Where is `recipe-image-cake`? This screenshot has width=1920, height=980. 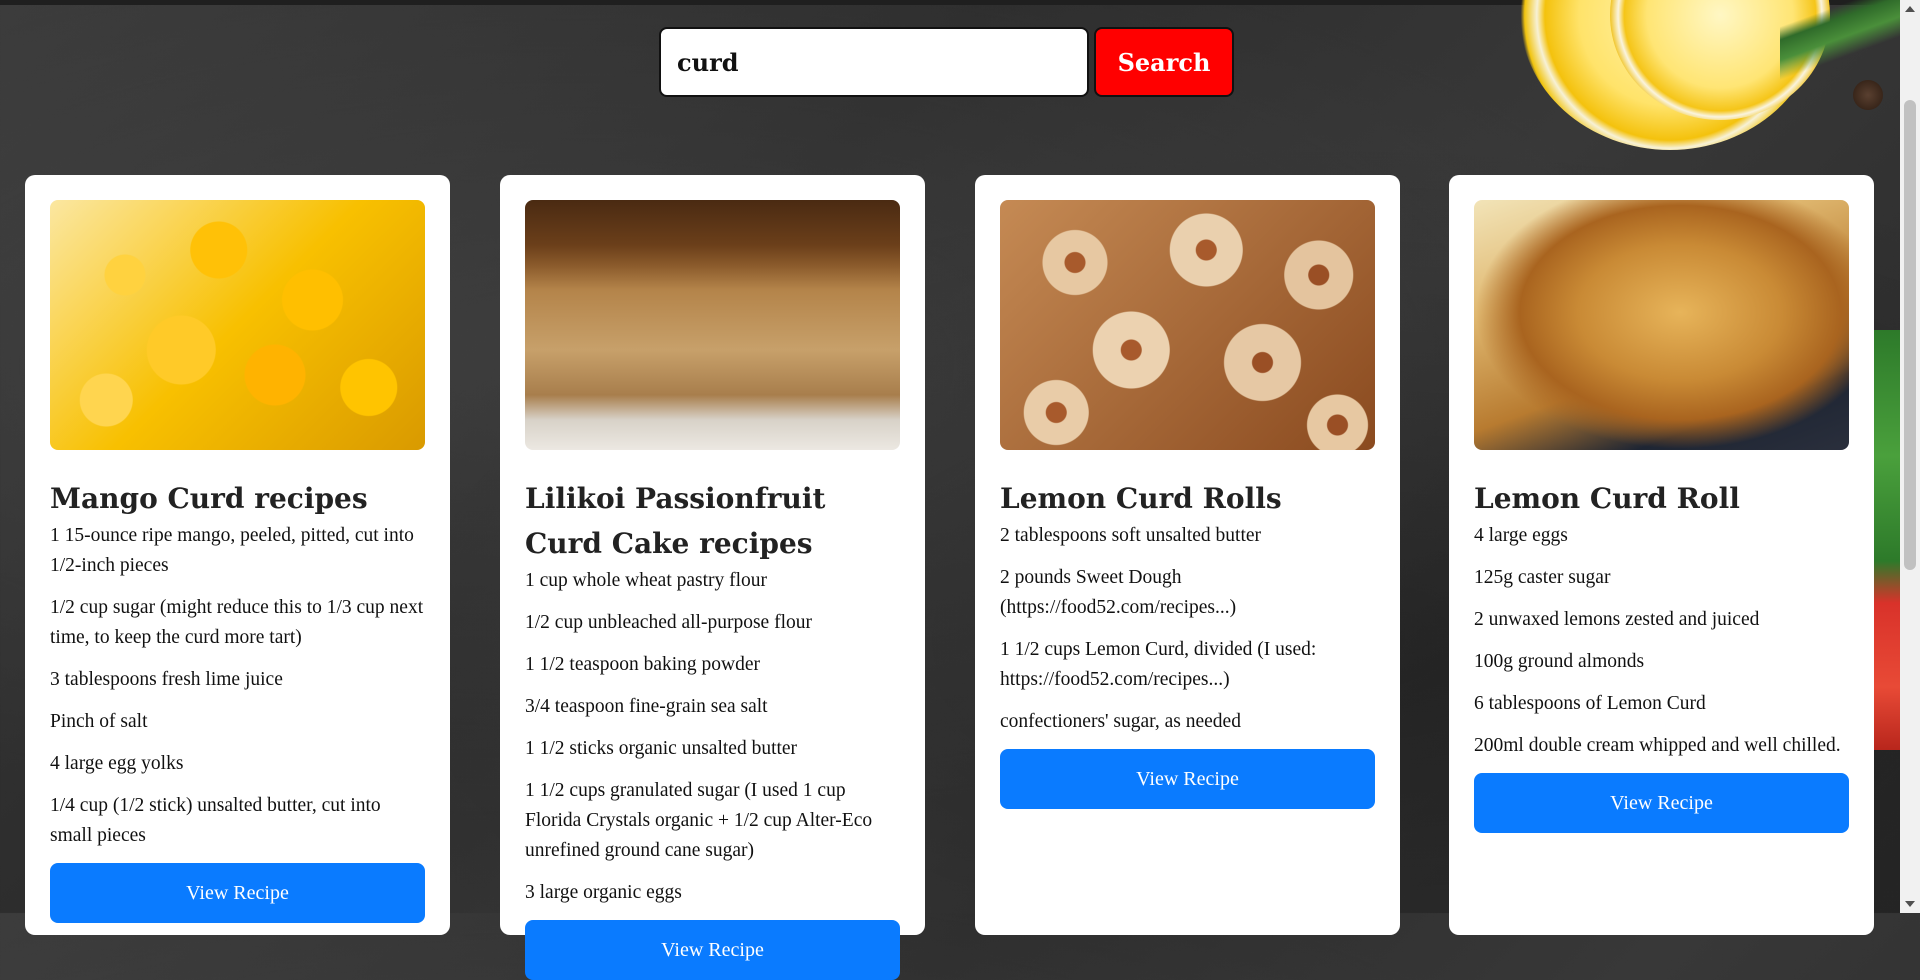 recipe-image-cake is located at coordinates (712, 325).